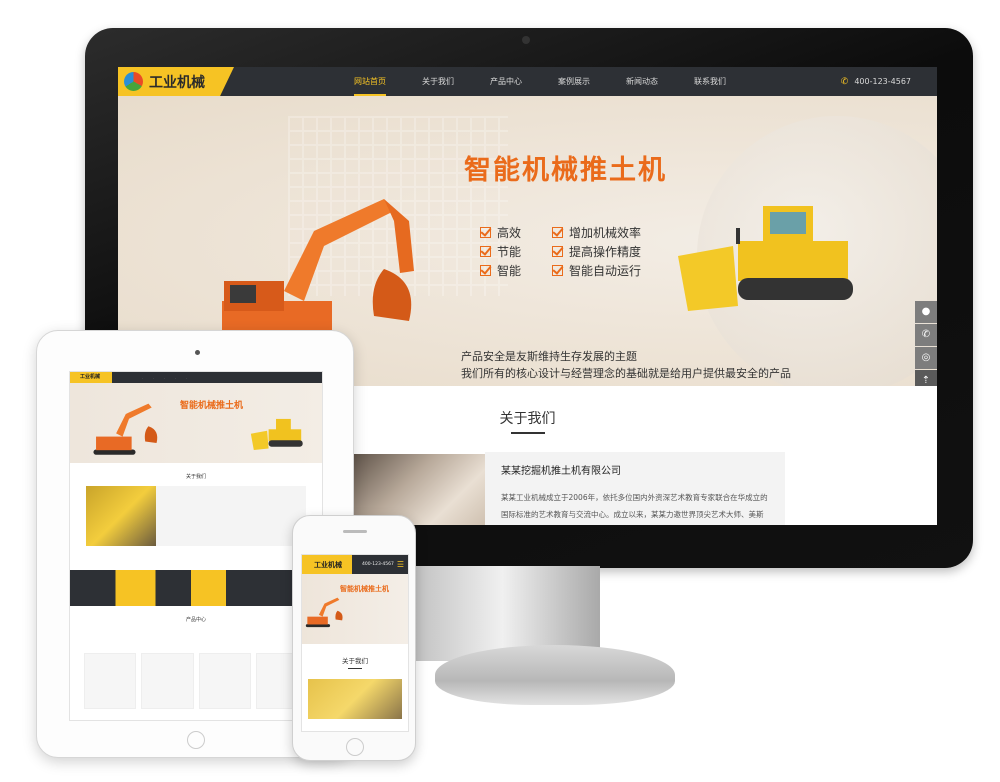 This screenshot has height=782, width=1000. I want to click on header-phone: ✆ 400-123-4567, so click(876, 82).